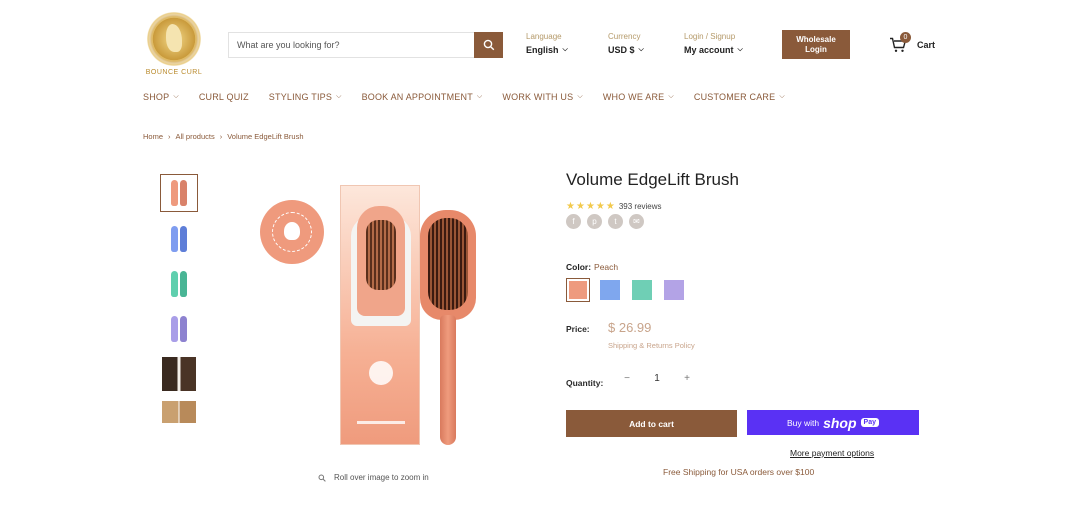  Describe the element at coordinates (734, 97) in the screenshot. I see `nav-label: CUSTOMER CARE` at that location.